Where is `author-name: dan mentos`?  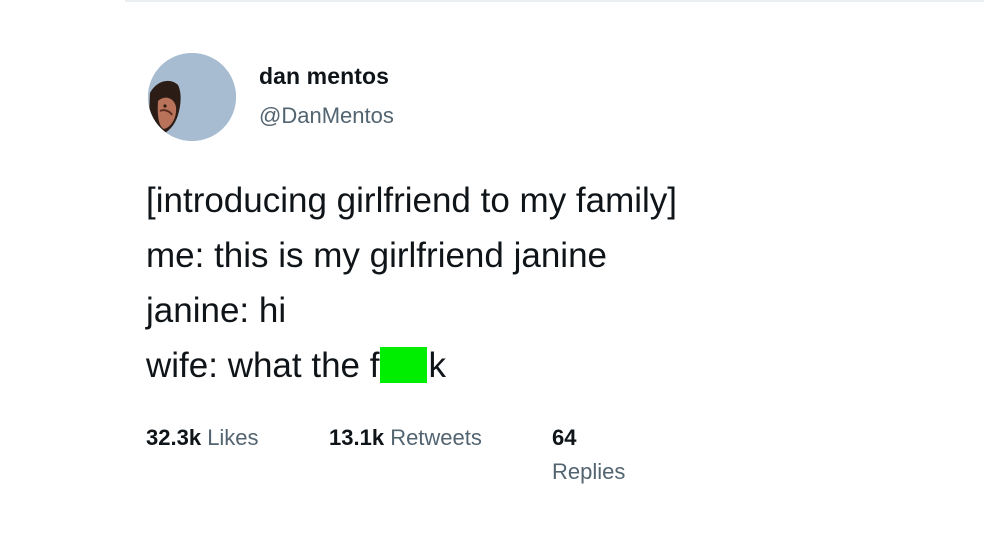 author-name: dan mentos is located at coordinates (324, 76).